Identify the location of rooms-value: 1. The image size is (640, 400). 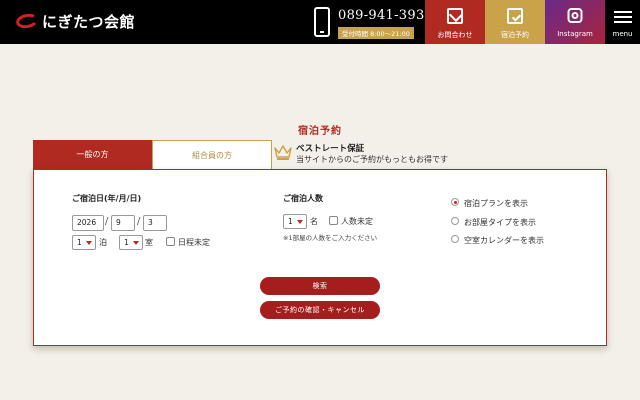
(126, 242).